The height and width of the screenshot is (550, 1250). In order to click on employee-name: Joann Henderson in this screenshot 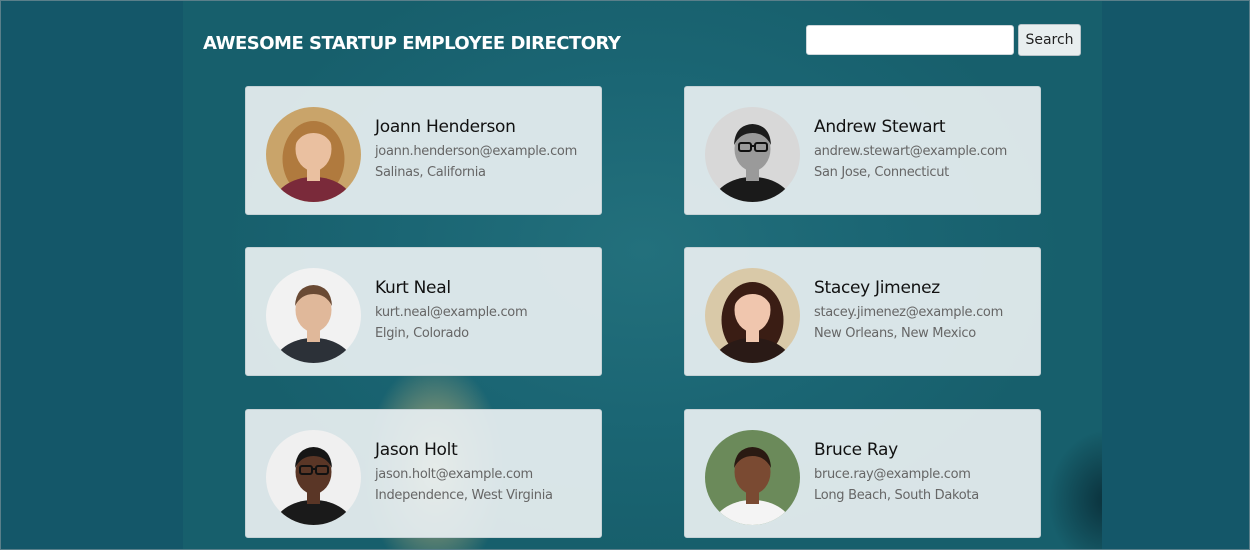, I will do `click(445, 127)`.